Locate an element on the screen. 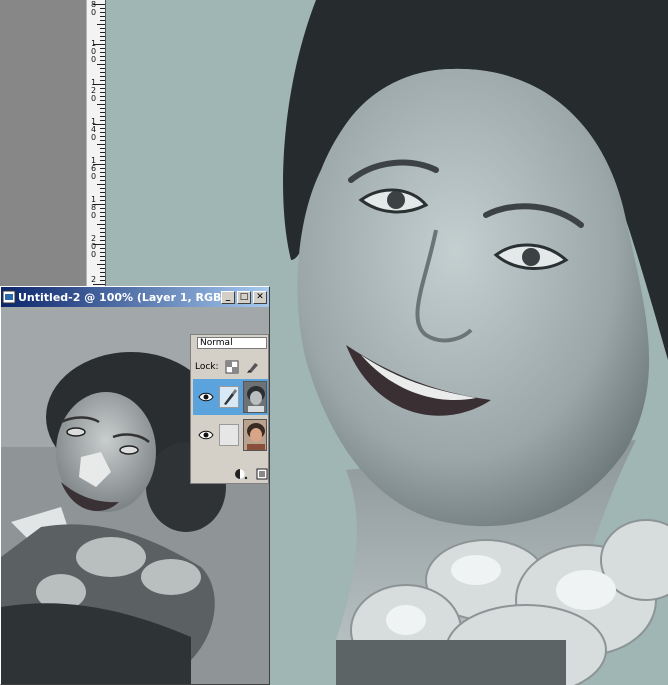  new-layer-icon is located at coordinates (262, 474).